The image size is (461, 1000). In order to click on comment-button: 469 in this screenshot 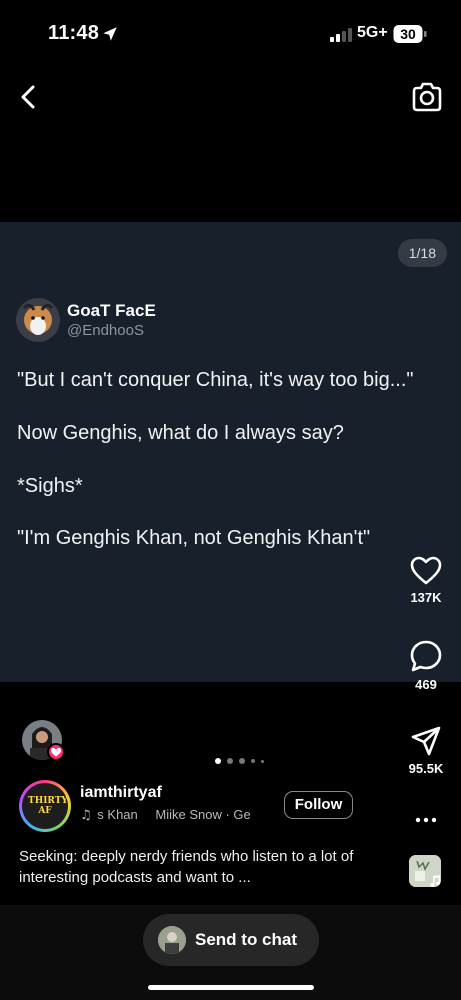, I will do `click(426, 665)`.